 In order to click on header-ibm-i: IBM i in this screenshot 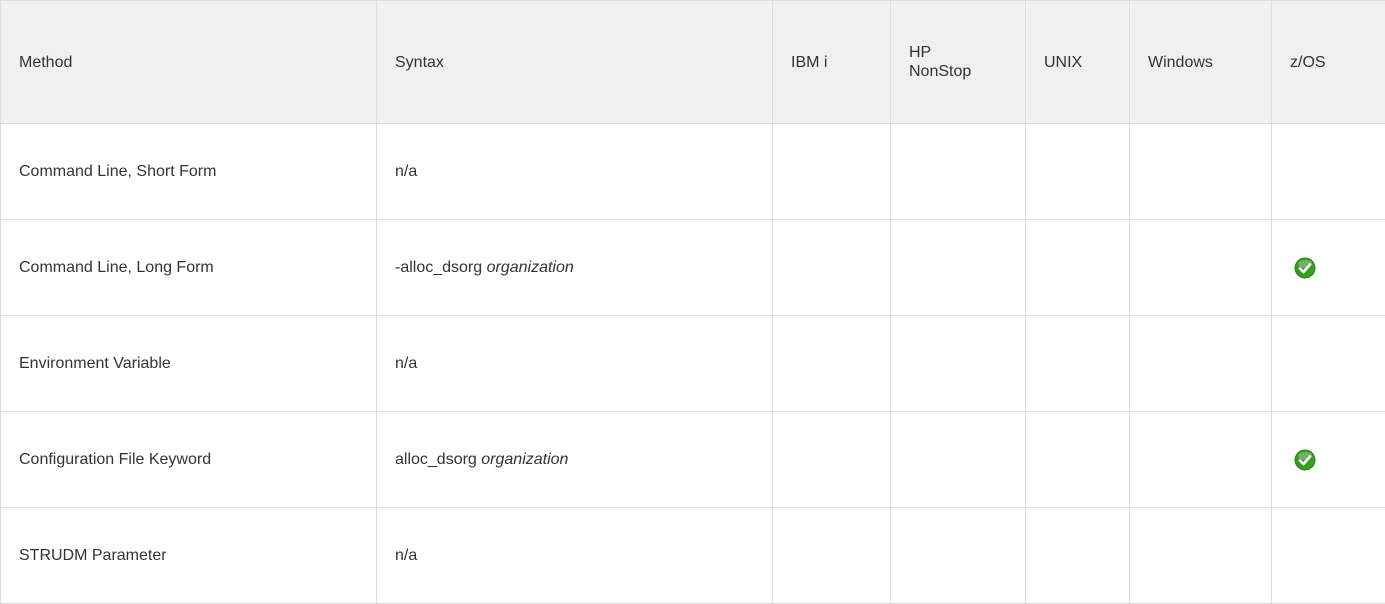, I will do `click(832, 62)`.